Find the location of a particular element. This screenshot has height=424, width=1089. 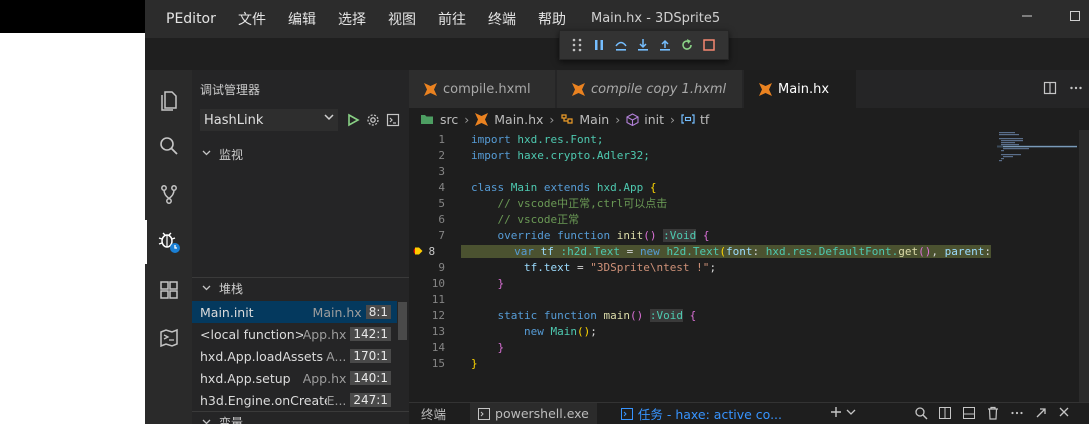

minimap is located at coordinates (1037, 266).